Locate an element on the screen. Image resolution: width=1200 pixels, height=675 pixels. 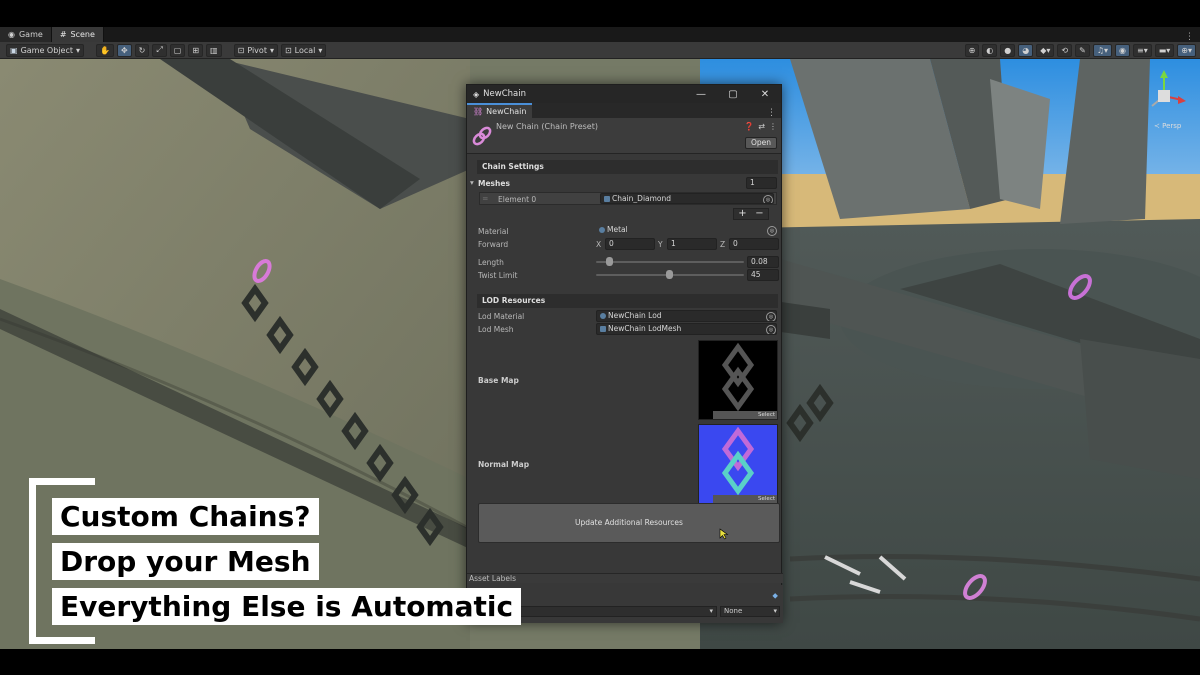
rect-tool-button: ▢ is located at coordinates (177, 50).